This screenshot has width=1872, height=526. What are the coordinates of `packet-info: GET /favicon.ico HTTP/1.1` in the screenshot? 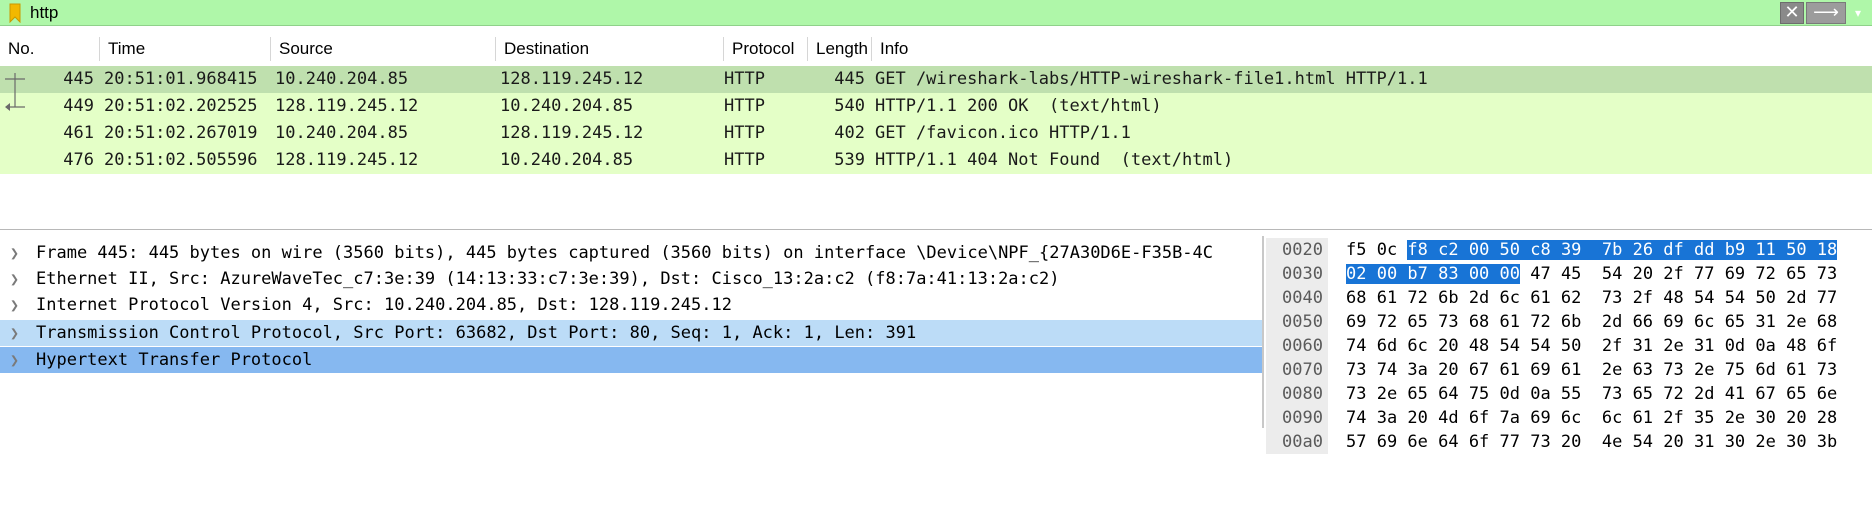 It's located at (1003, 133).